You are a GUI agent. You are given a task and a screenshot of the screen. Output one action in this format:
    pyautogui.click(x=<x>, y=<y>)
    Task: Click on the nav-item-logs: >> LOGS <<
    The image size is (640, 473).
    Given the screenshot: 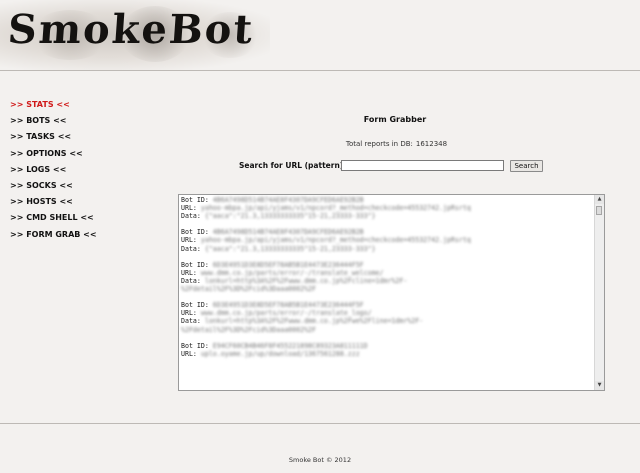 What is the action you would take?
    pyautogui.click(x=53, y=173)
    